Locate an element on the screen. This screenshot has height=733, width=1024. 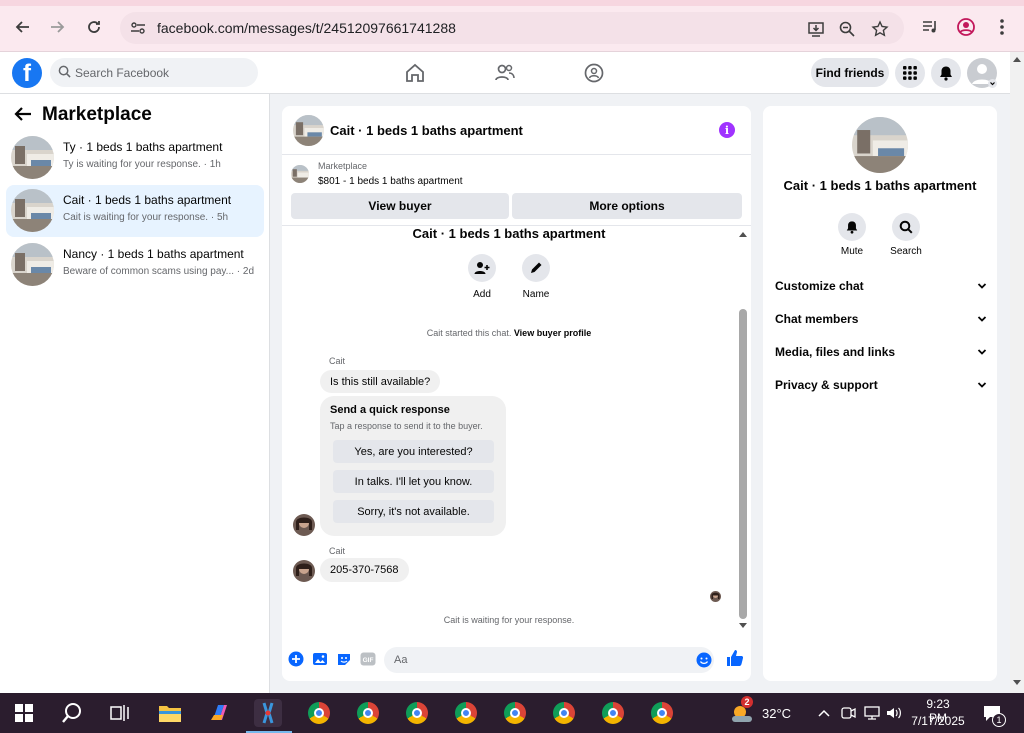
listing-price: $801 - 1 beds 1 baths apartment is located at coordinates (390, 181).